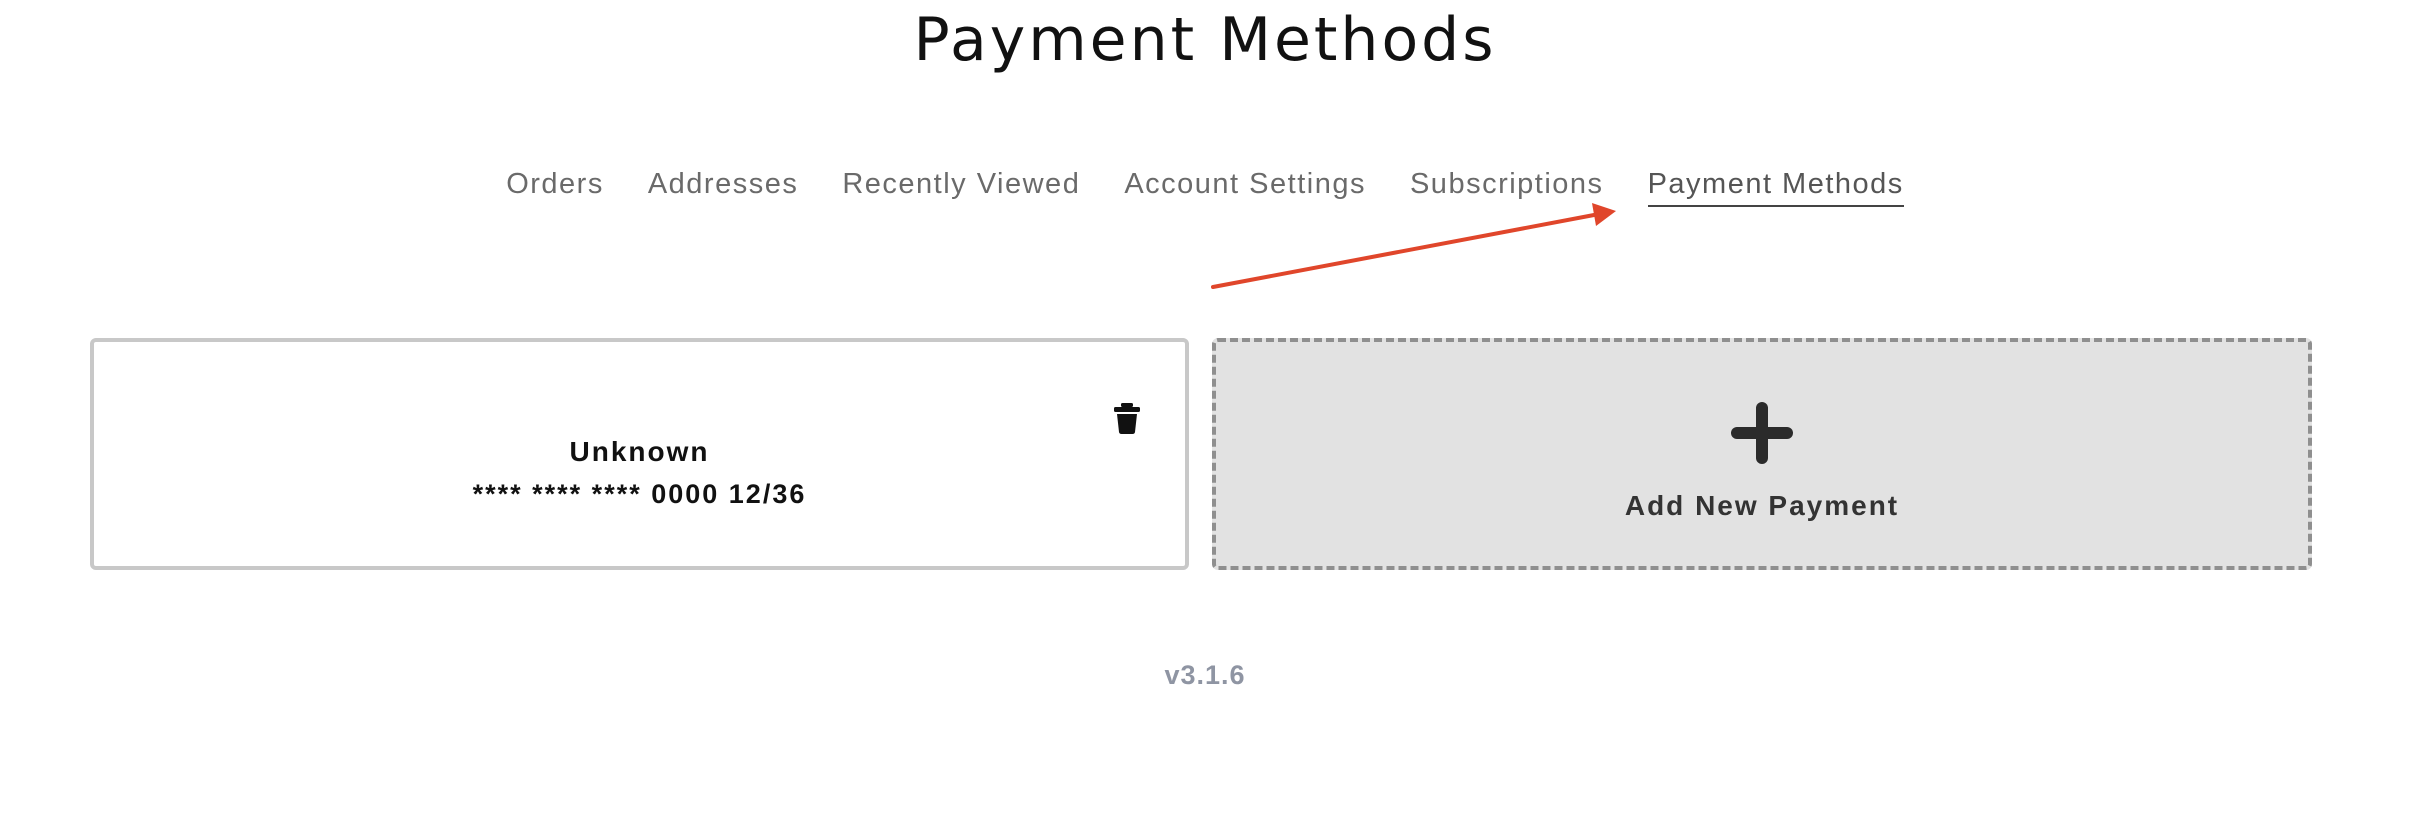 Image resolution: width=2410 pixels, height=834 pixels. Describe the element at coordinates (1507, 187) in the screenshot. I see `nav-link-subscriptions: Subscriptions` at that location.